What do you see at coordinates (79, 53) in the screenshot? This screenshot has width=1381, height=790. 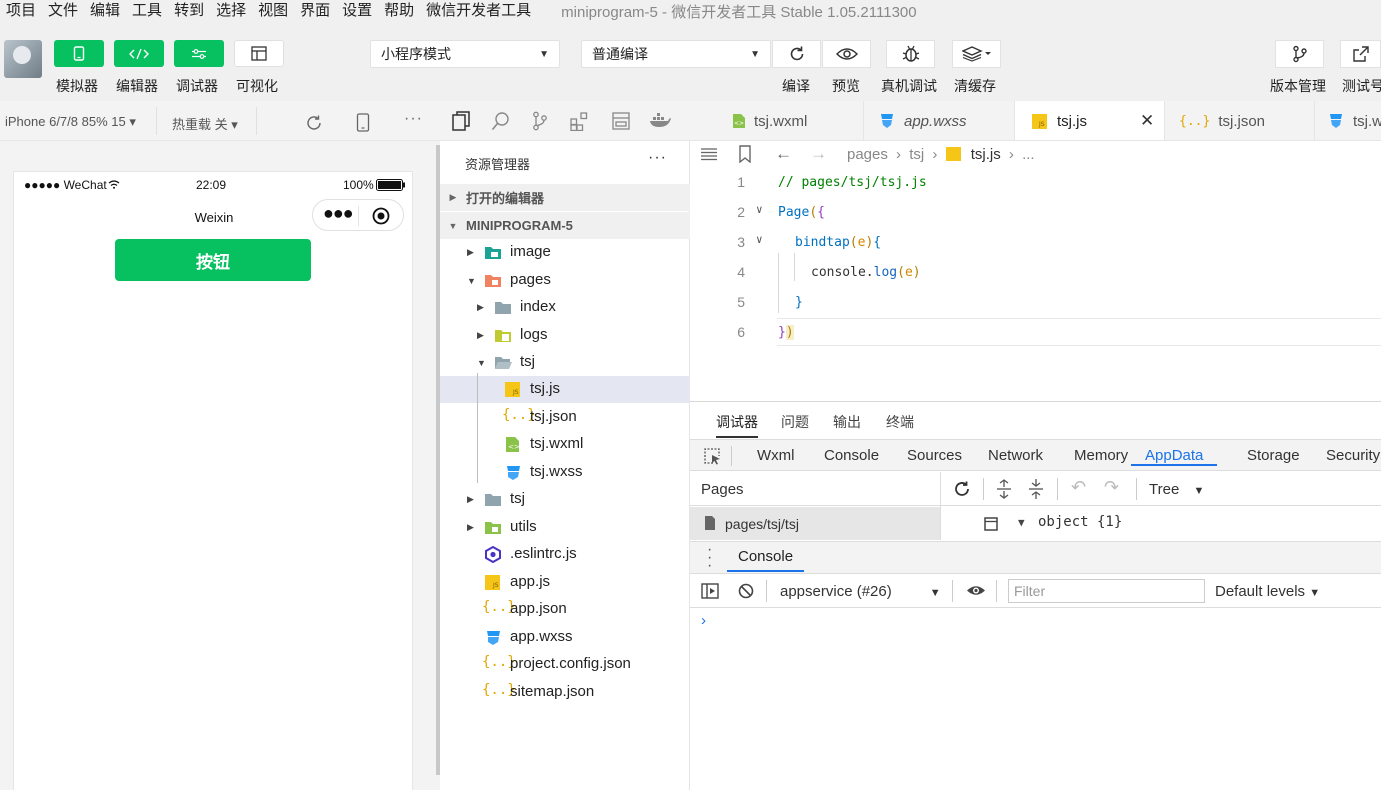 I see `simulator-toggle-button` at bounding box center [79, 53].